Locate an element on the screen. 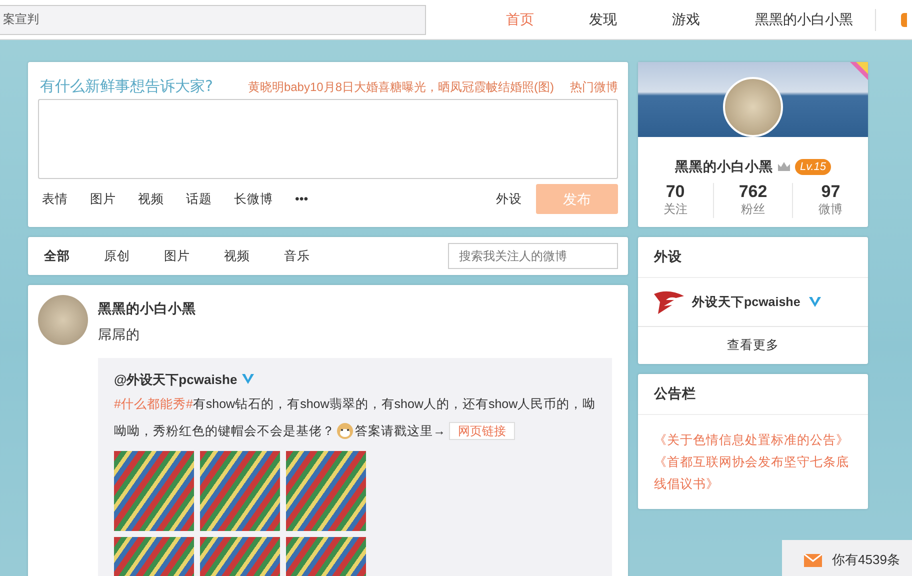 This screenshot has height=576, width=912. envelope-icon is located at coordinates (813, 560).